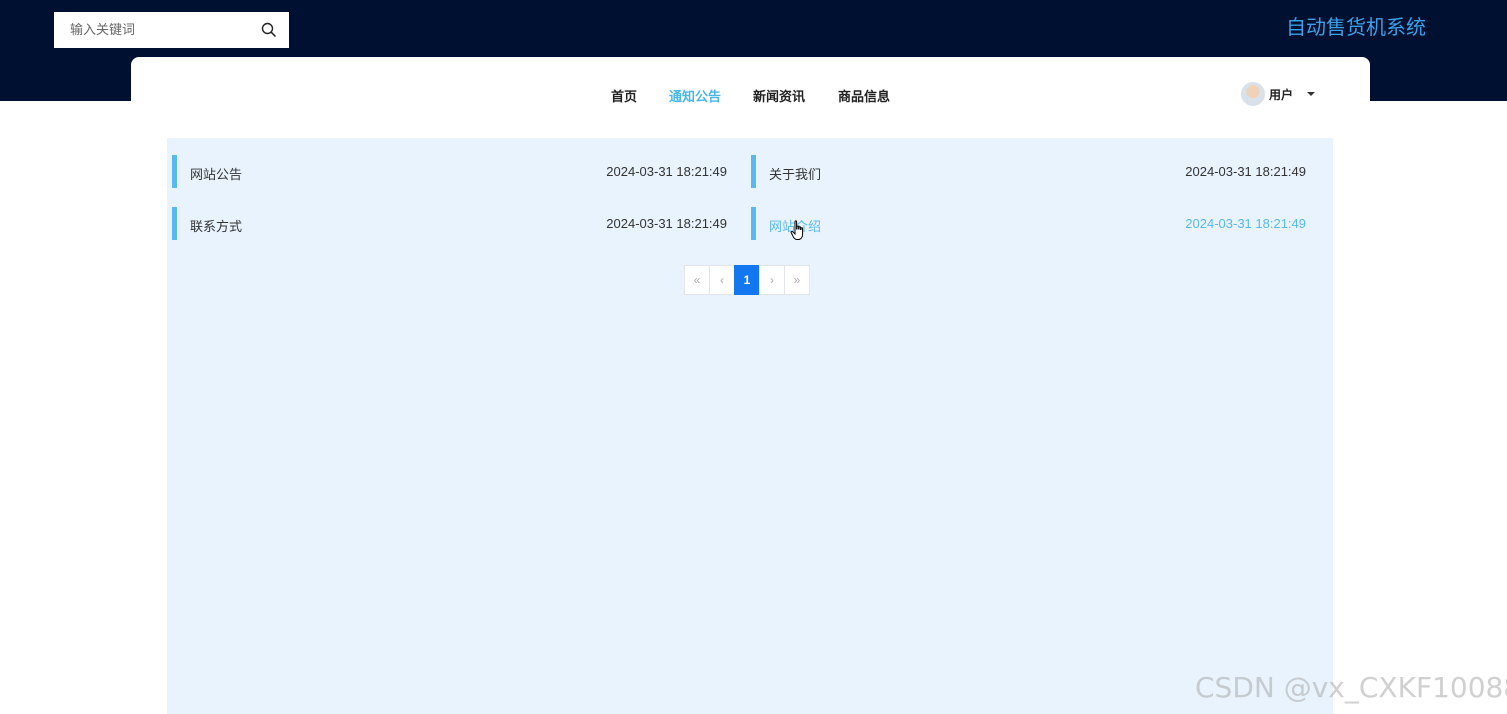 The image size is (1507, 714). Describe the element at coordinates (779, 95) in the screenshot. I see `nav-item-news: 新闻资讯` at that location.